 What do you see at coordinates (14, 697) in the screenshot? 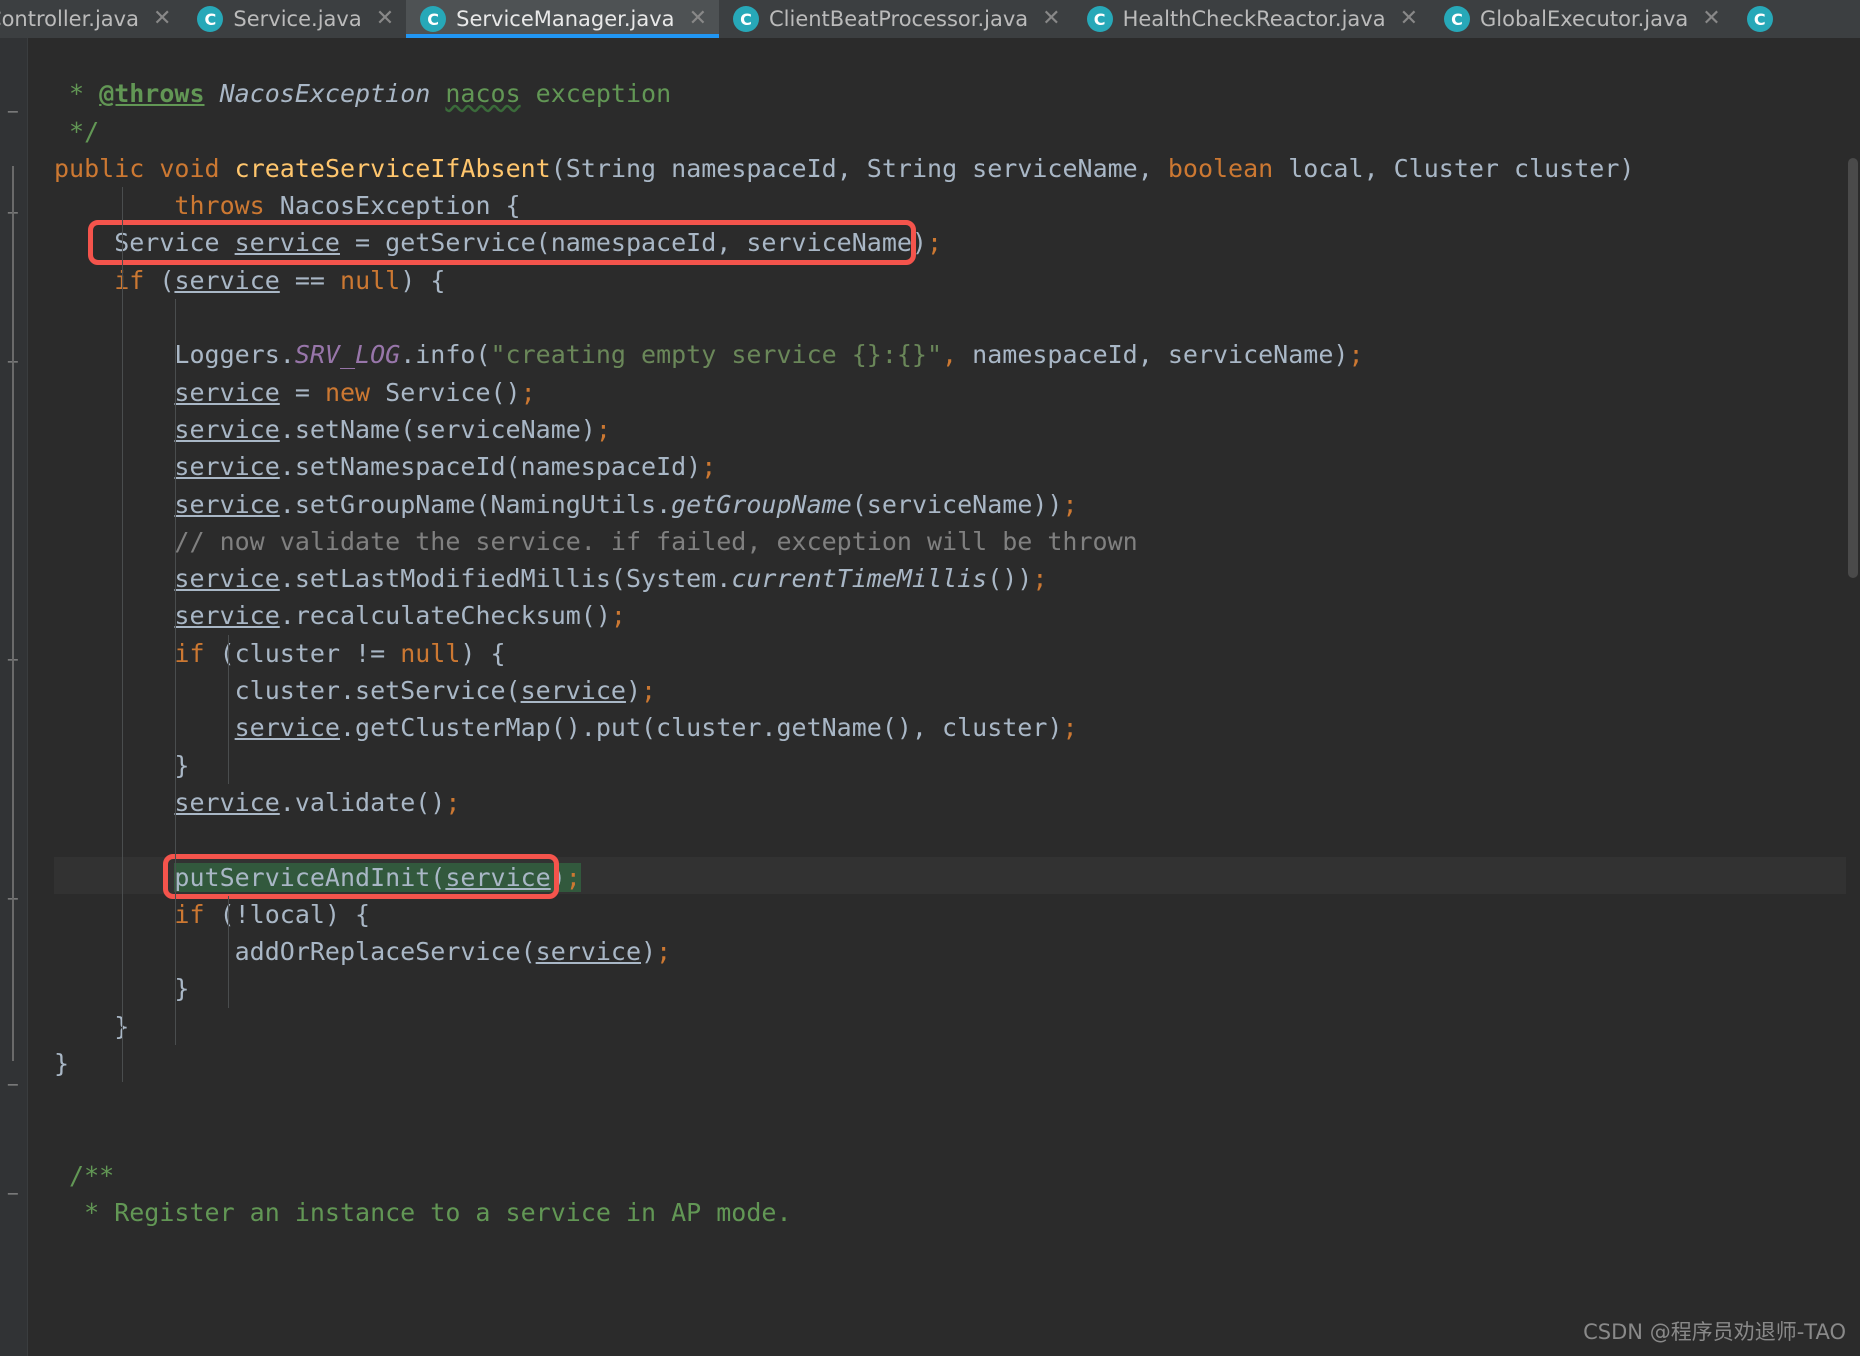
I see `editor-gutter: −−−−−−−` at bounding box center [14, 697].